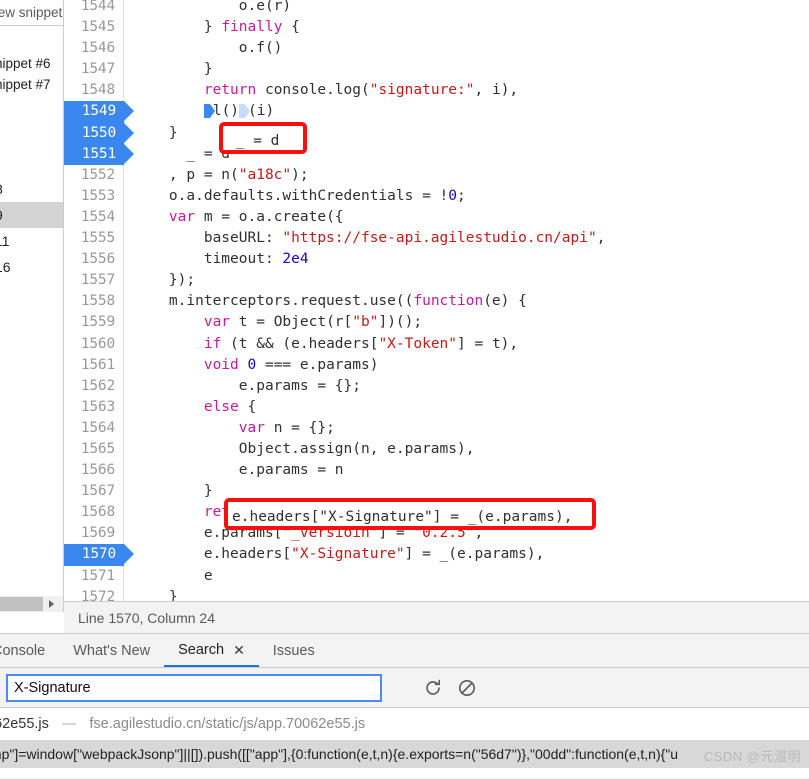  I want to click on code-token: 0, so click(453, 195).